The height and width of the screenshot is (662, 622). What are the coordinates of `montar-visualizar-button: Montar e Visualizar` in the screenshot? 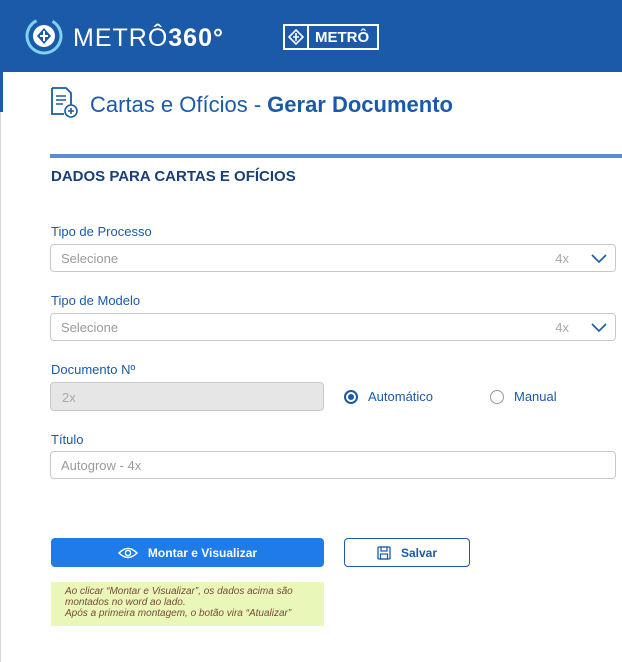 It's located at (187, 552).